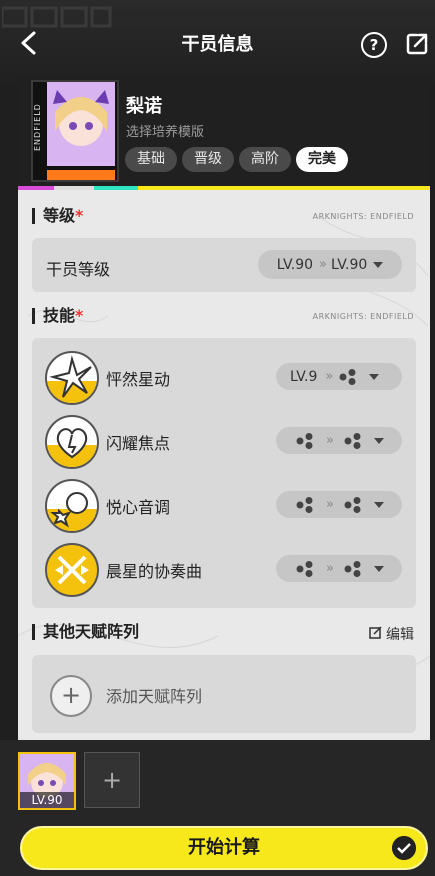 The image size is (435, 876). I want to click on operator-portrait-frame: ENDFIELD, so click(75, 131).